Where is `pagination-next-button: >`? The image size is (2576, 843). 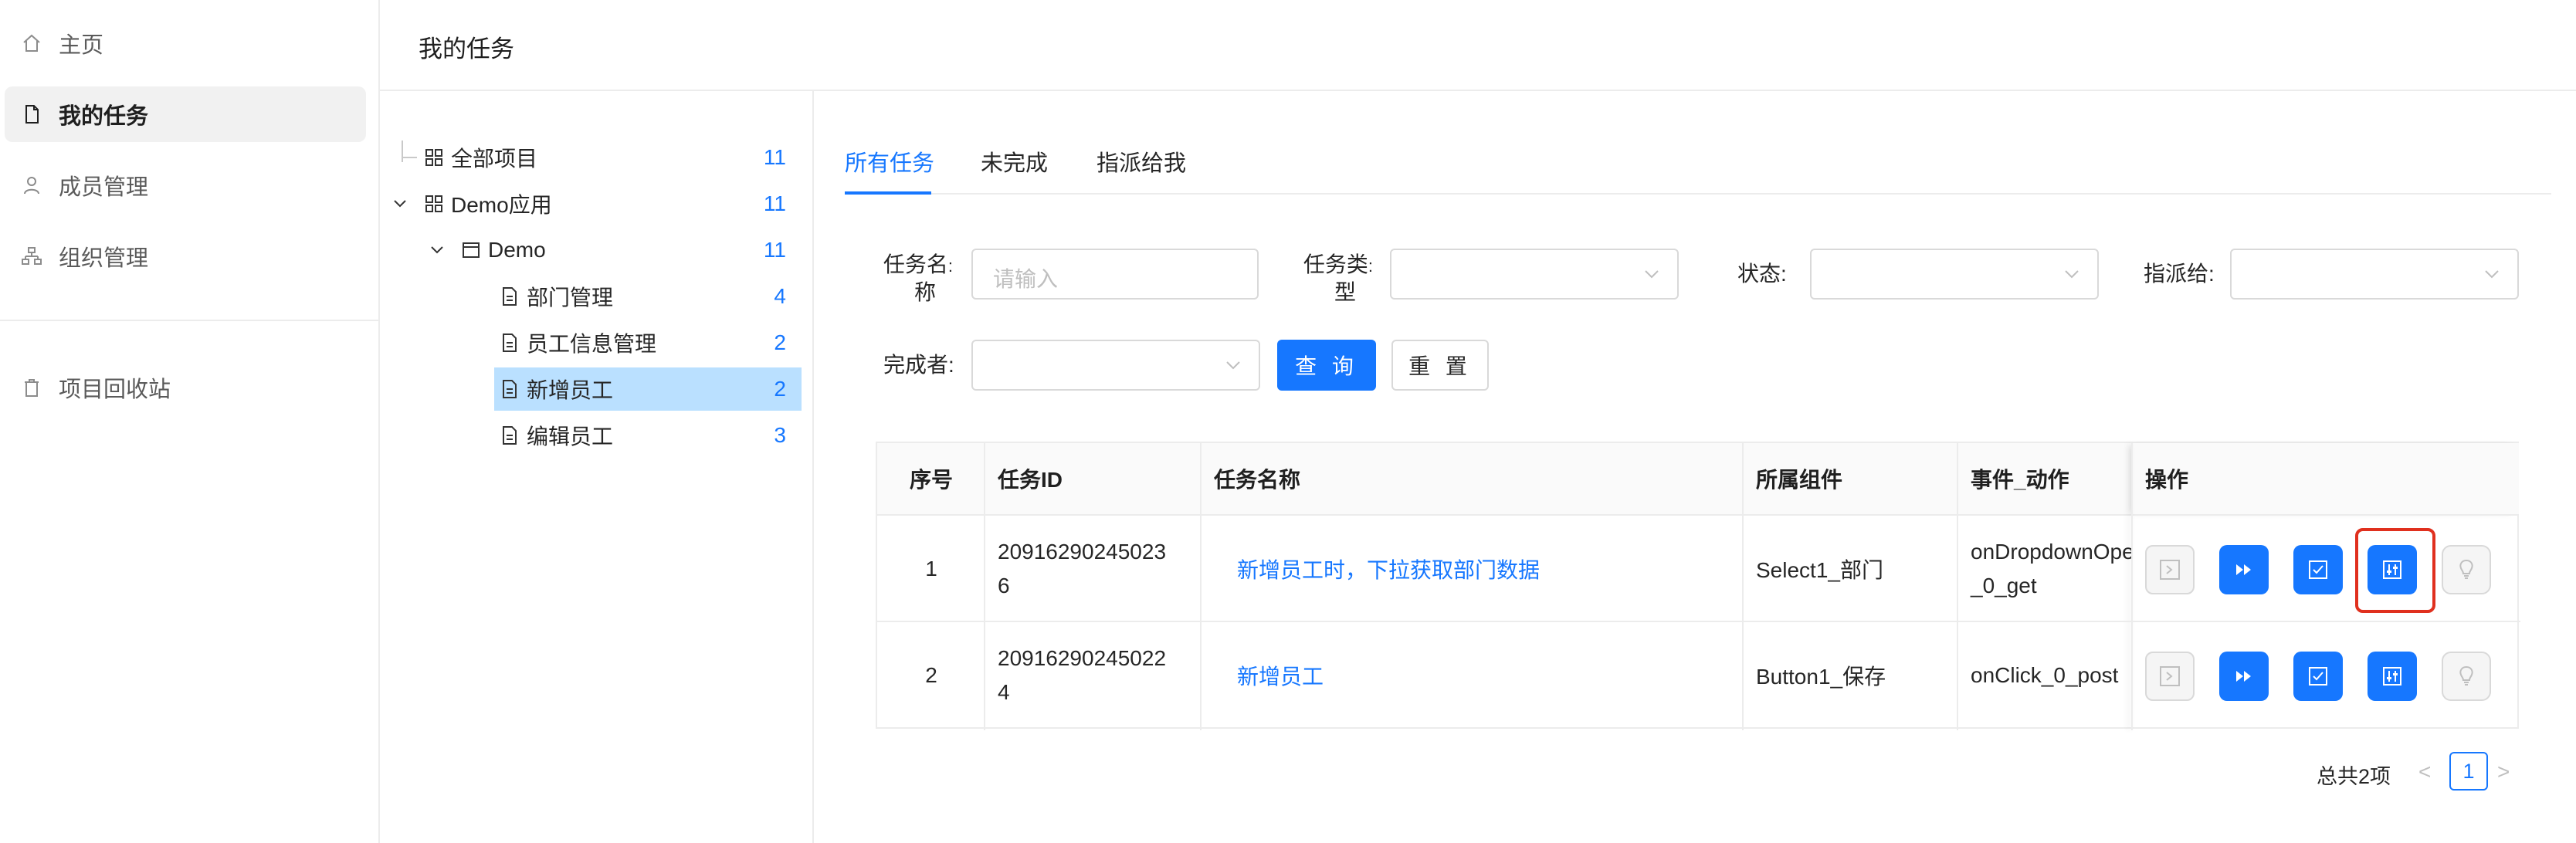 pagination-next-button: > is located at coordinates (2503, 772).